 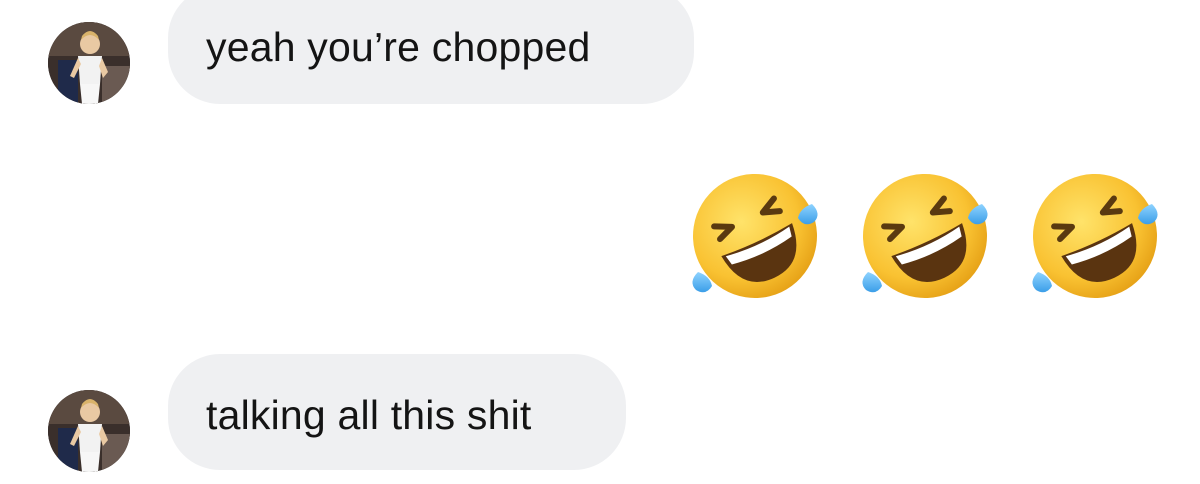 I want to click on message-text: talking all this shit, so click(x=369, y=415).